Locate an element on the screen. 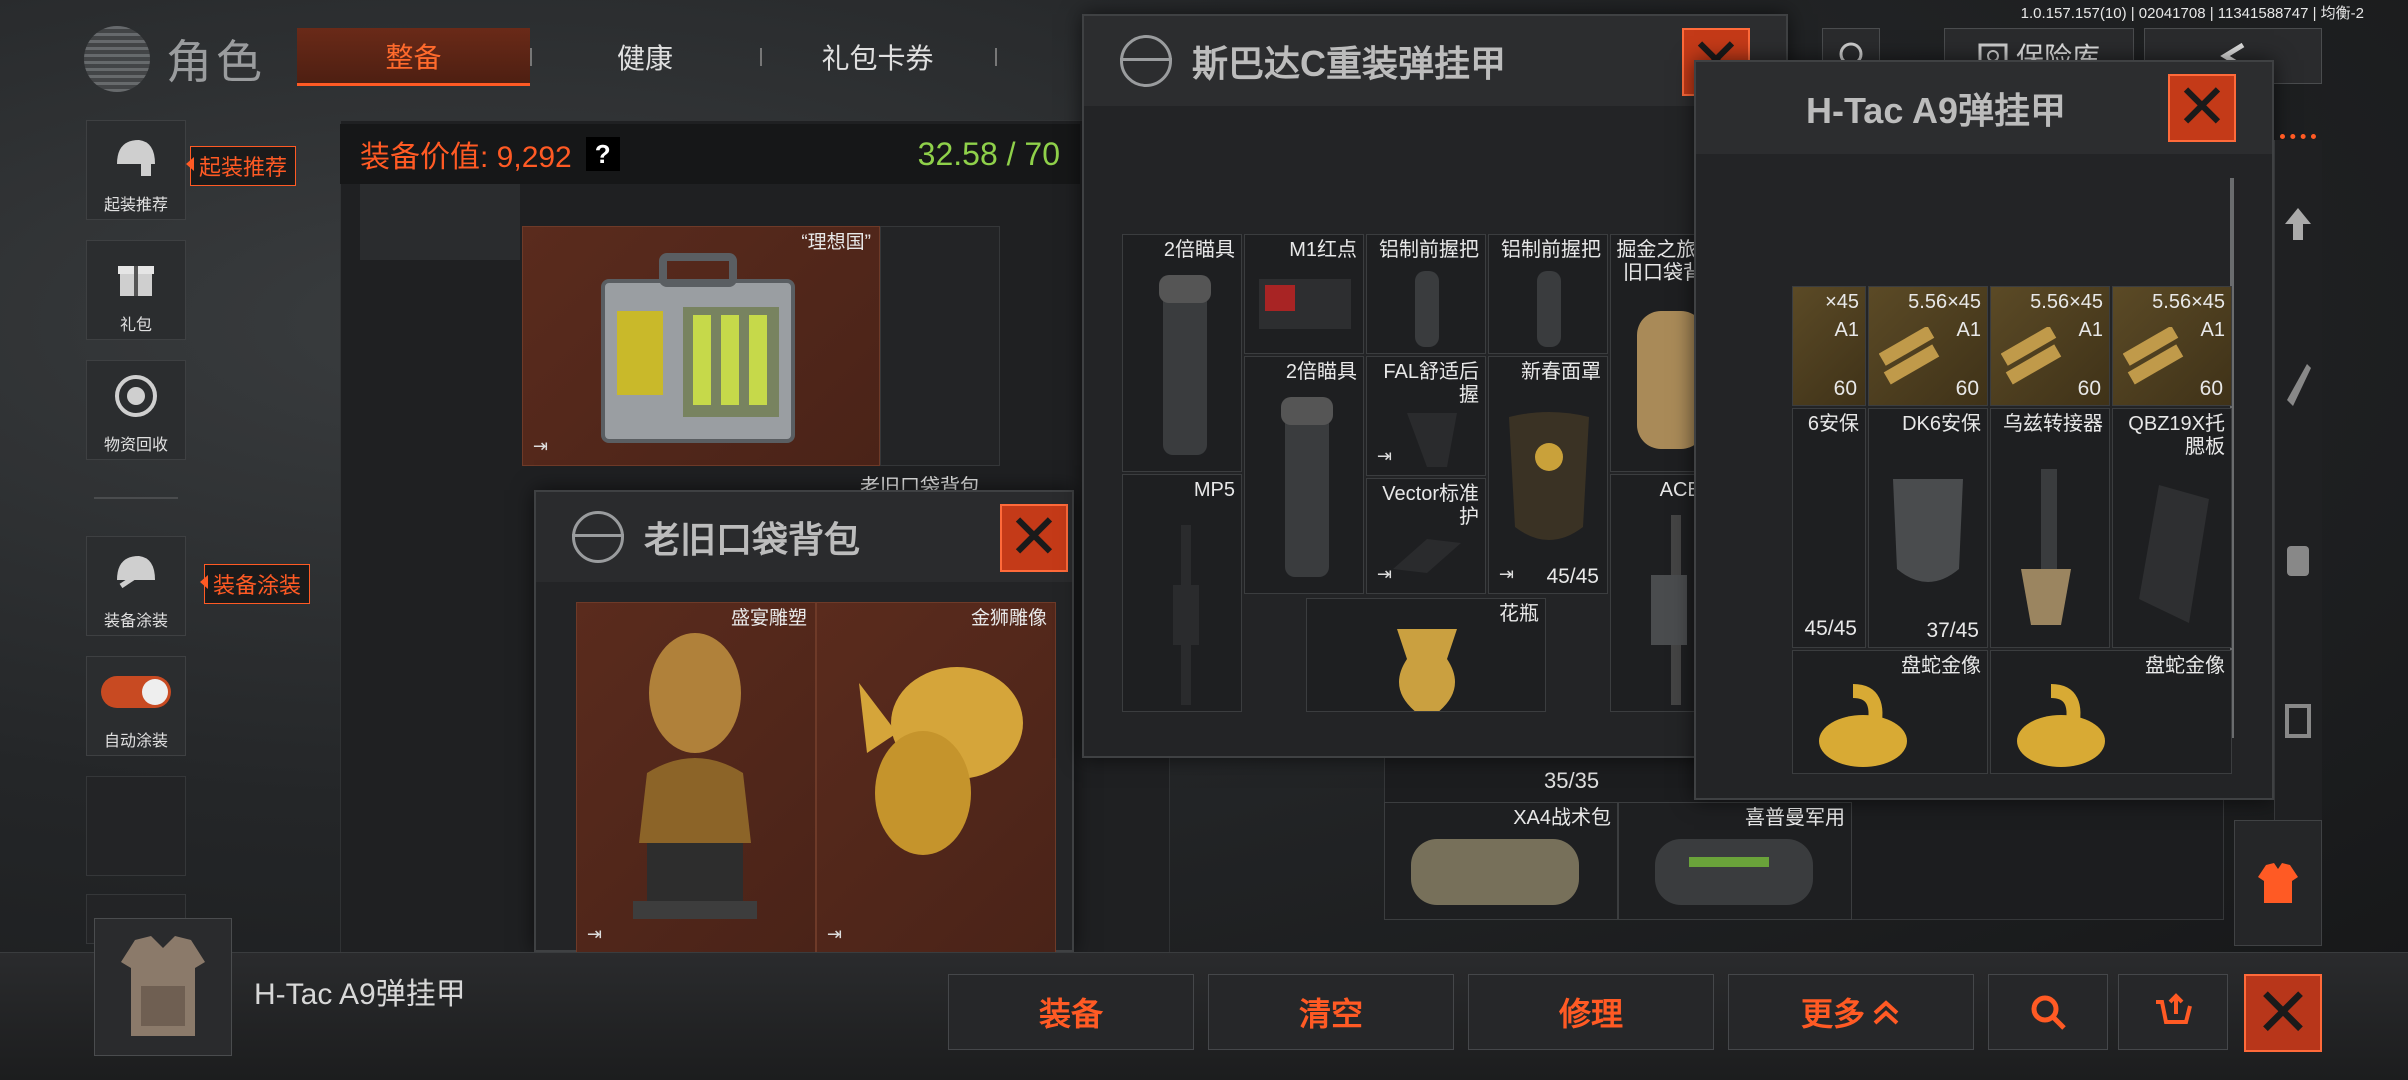  pistol-grip-image is located at coordinates (1432, 440).